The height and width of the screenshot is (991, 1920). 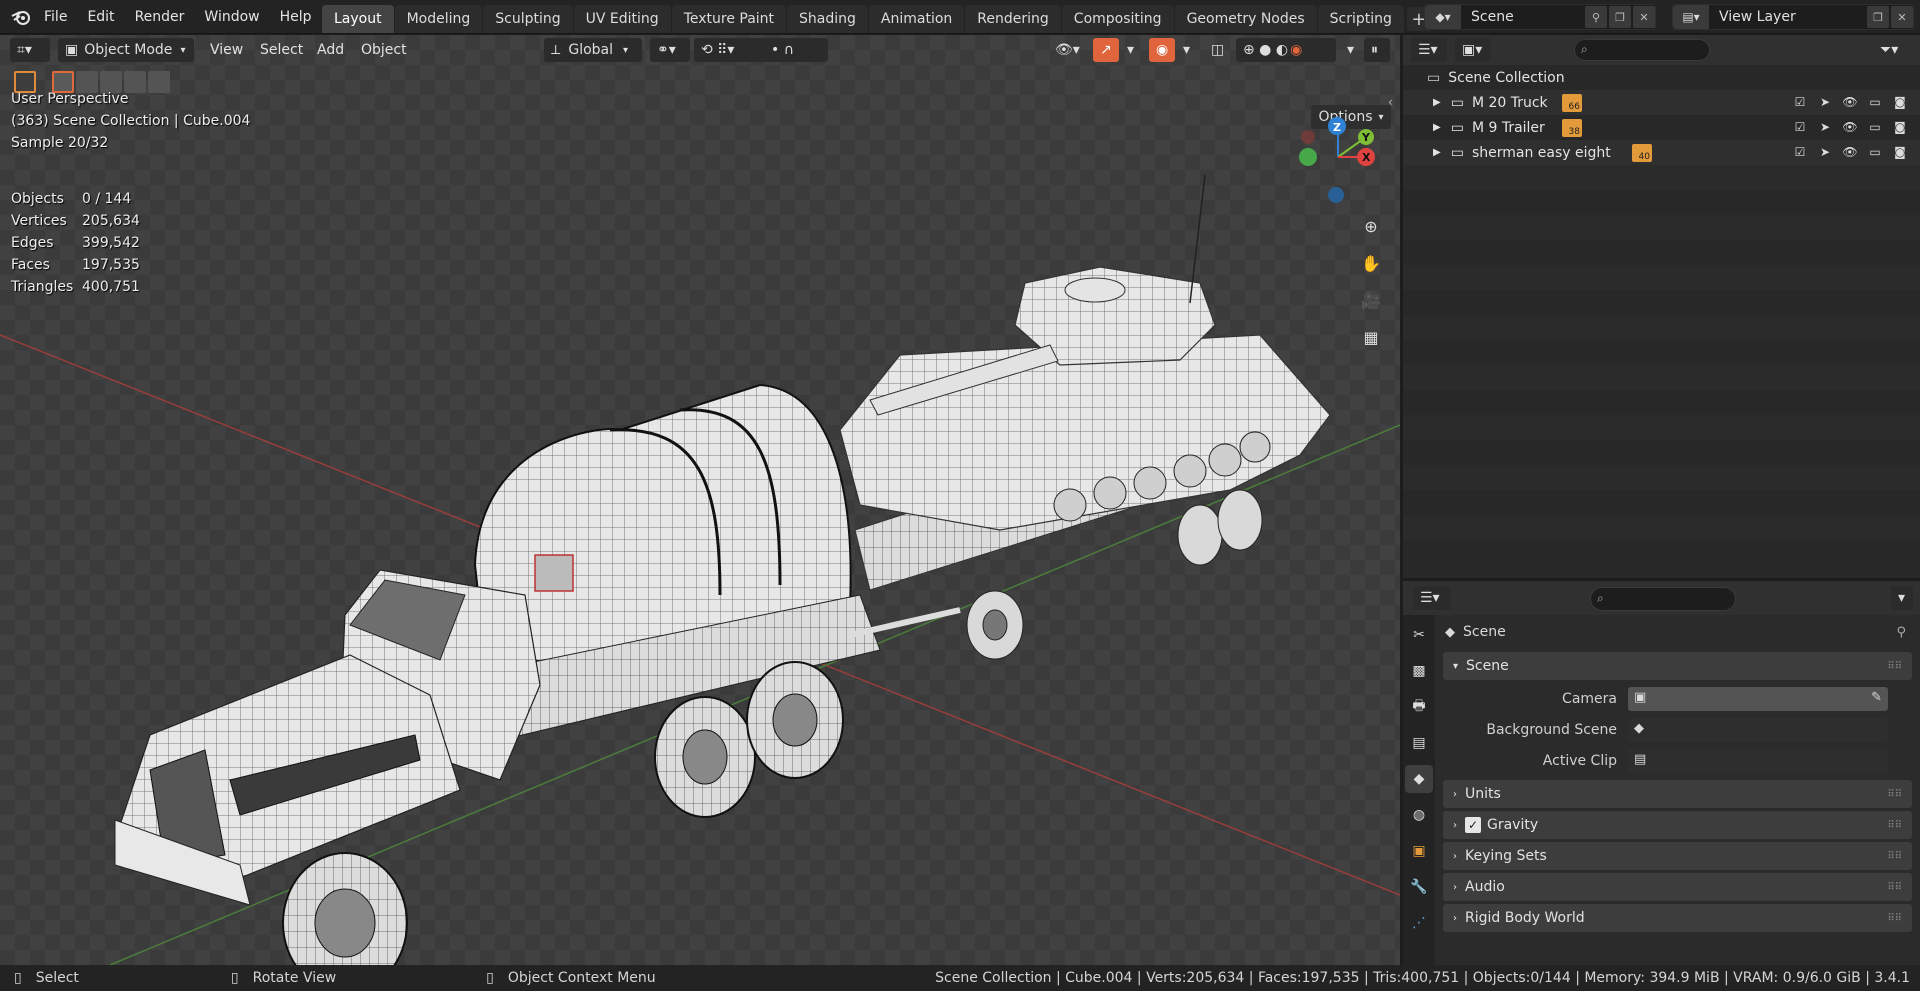 I want to click on viewport-menu-view: View, so click(x=226, y=50).